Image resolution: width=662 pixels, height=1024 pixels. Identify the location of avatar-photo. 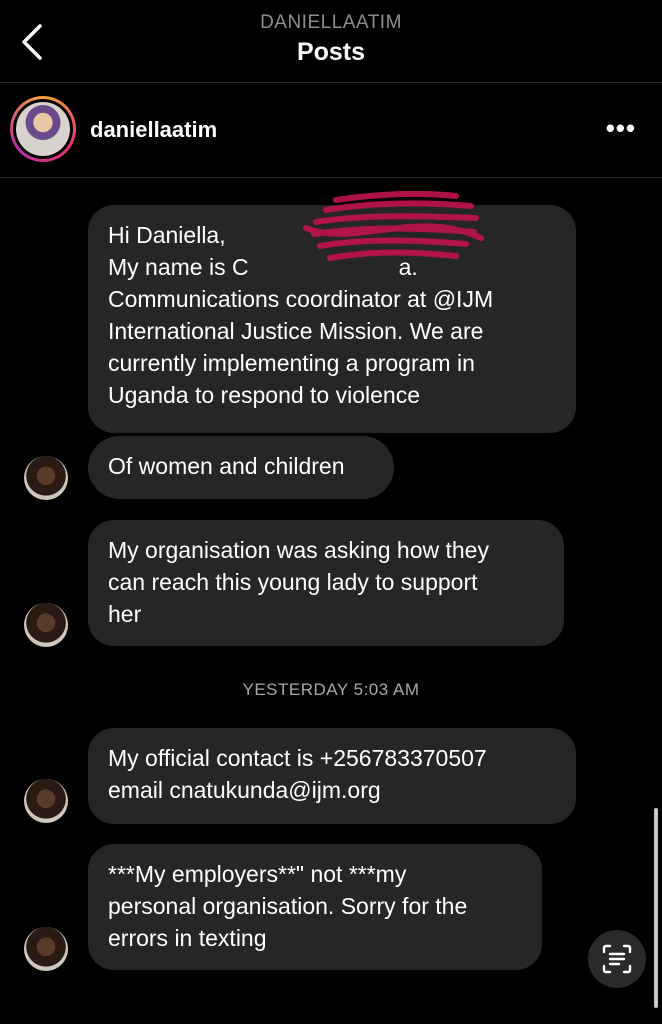
(43, 129).